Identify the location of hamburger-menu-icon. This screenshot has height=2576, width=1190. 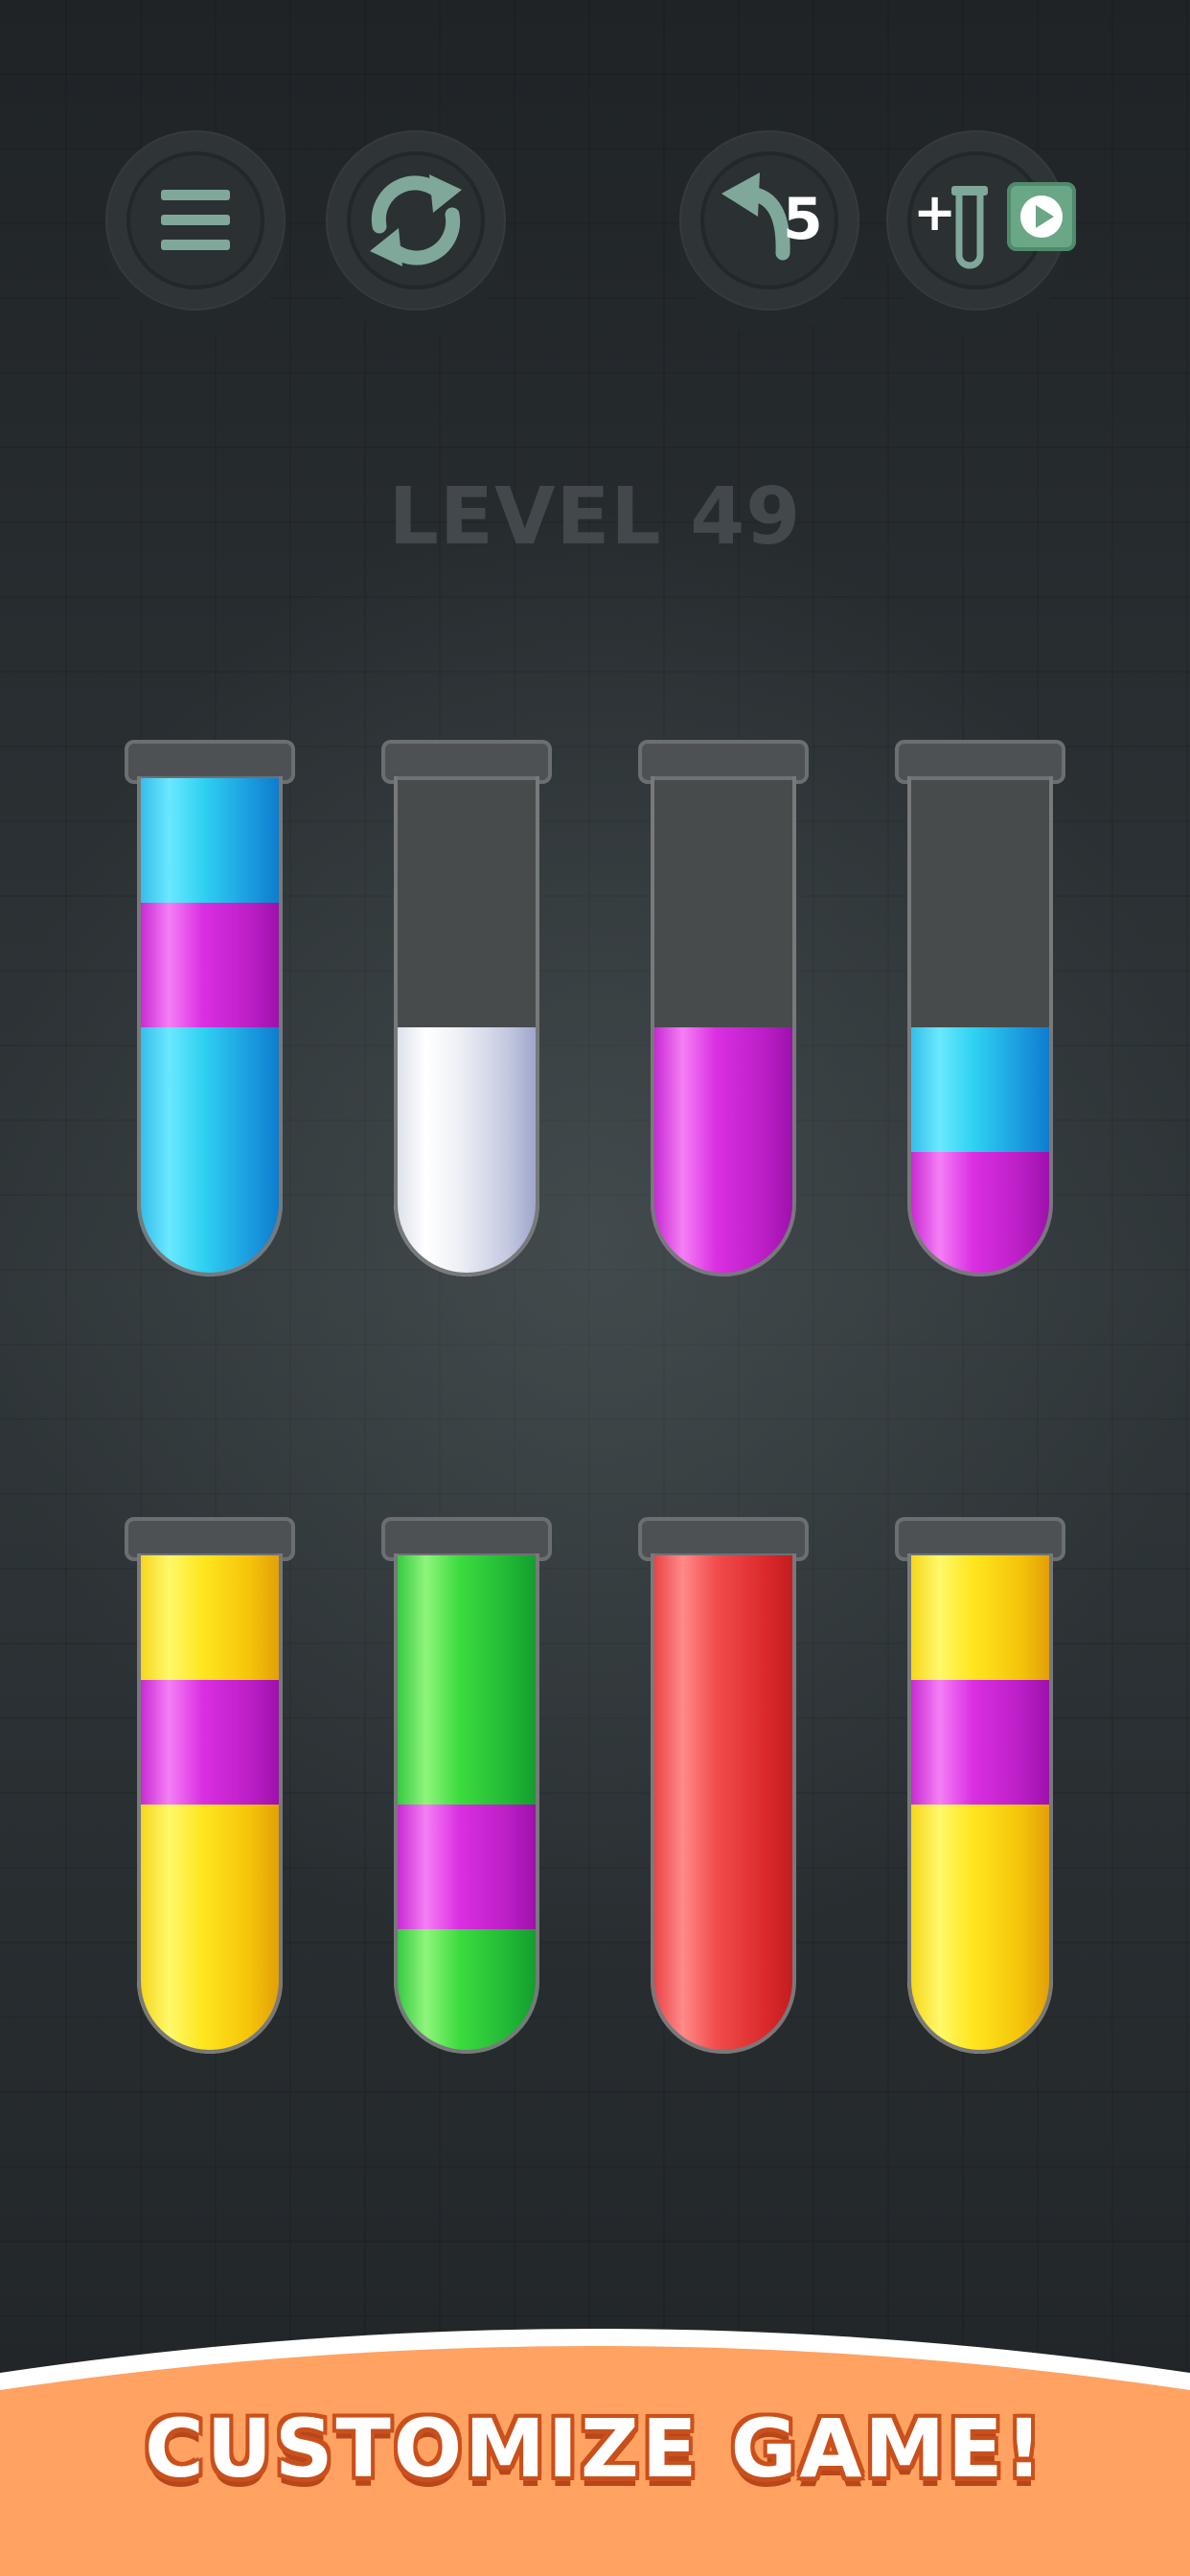
(195, 220).